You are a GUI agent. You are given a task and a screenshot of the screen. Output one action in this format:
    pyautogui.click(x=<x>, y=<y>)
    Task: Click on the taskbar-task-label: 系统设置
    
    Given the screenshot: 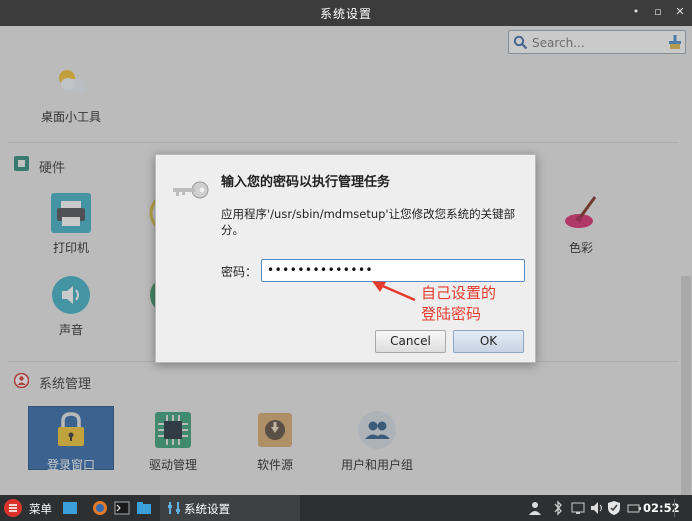 What is the action you would take?
    pyautogui.click(x=207, y=509)
    